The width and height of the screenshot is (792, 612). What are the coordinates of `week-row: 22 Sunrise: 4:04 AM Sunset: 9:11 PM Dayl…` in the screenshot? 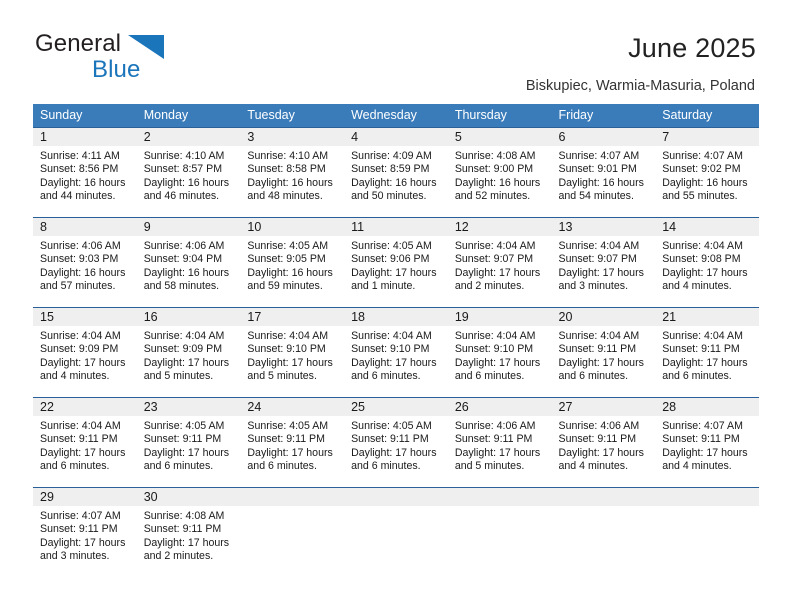 It's located at (396, 442).